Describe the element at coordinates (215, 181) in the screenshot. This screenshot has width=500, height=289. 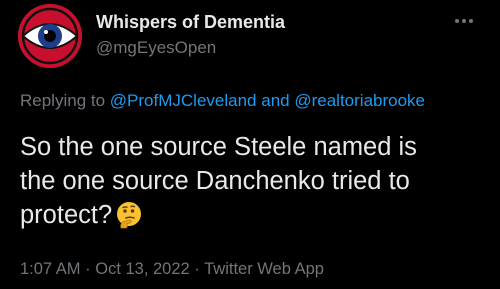
I see `tweet-line: the one source Danchenko tried to` at that location.